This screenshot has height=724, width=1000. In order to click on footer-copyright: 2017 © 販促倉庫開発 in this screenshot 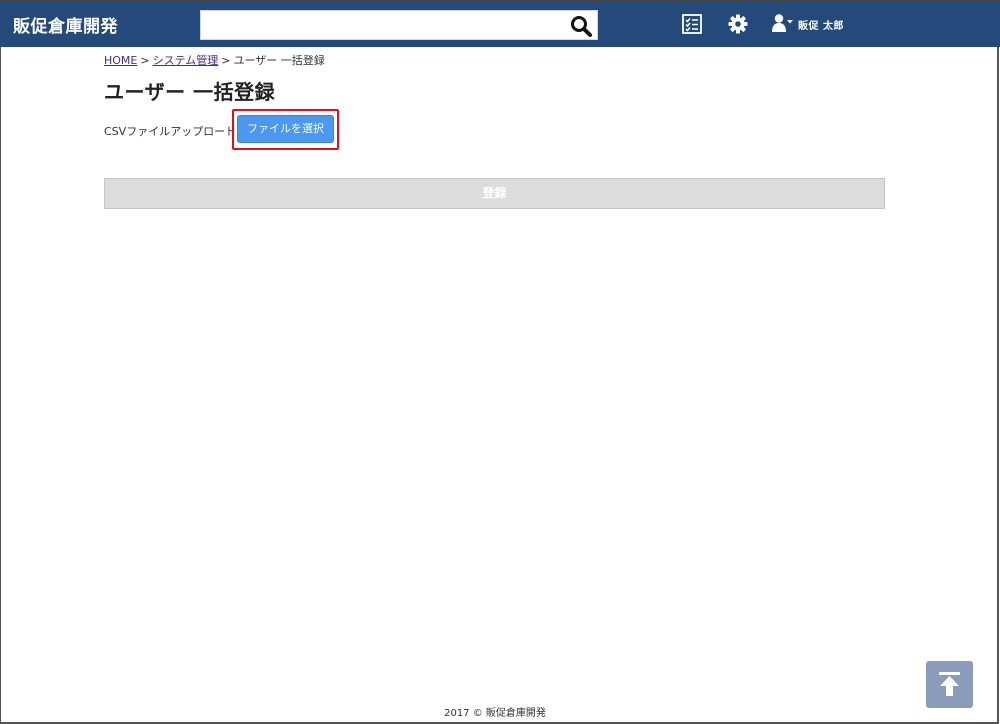, I will do `click(495, 713)`.